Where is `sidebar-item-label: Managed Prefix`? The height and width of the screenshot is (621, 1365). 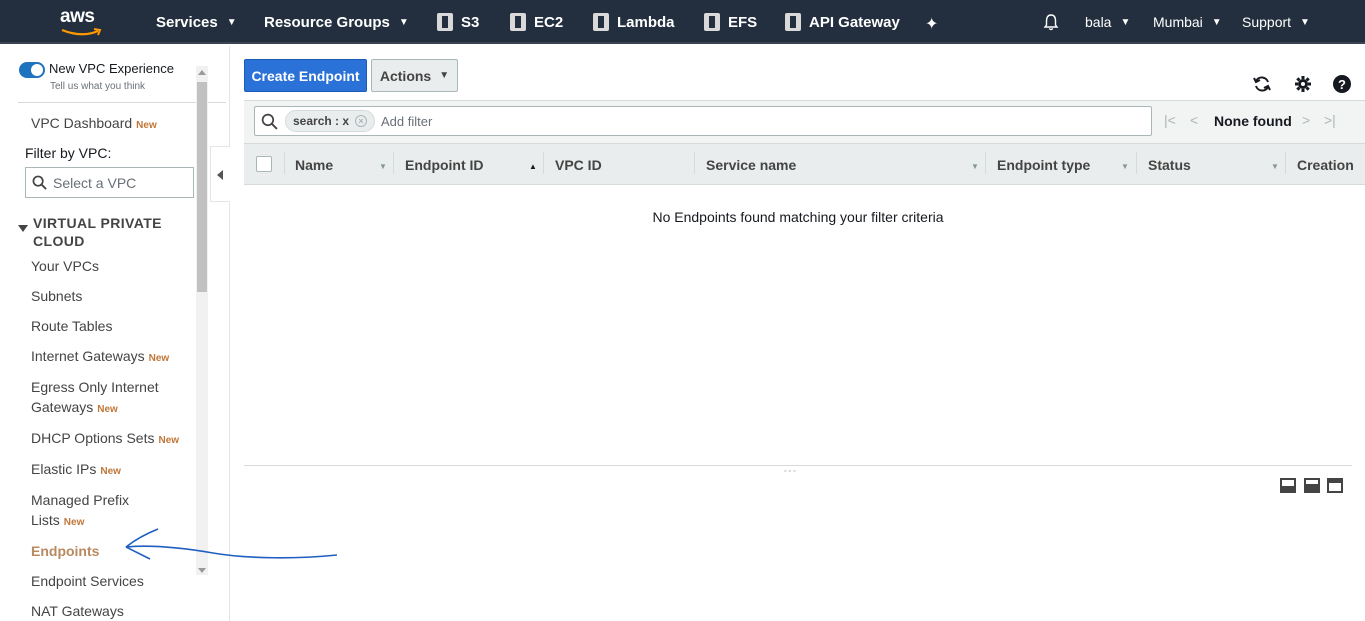 sidebar-item-label: Managed Prefix is located at coordinates (80, 500).